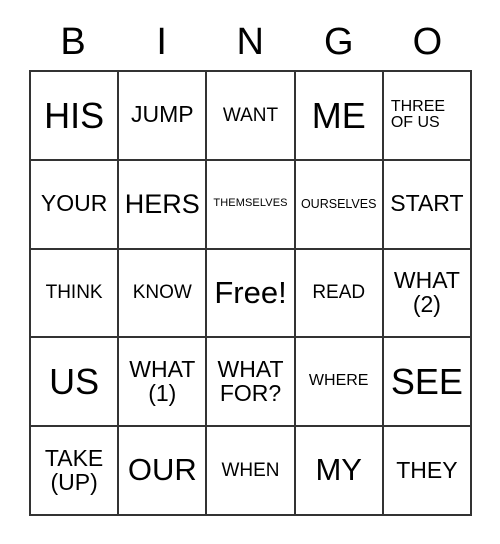 Image resolution: width=500 pixels, height=544 pixels. I want to click on bingo-cell-label: WHAT FOR?, so click(250, 380).